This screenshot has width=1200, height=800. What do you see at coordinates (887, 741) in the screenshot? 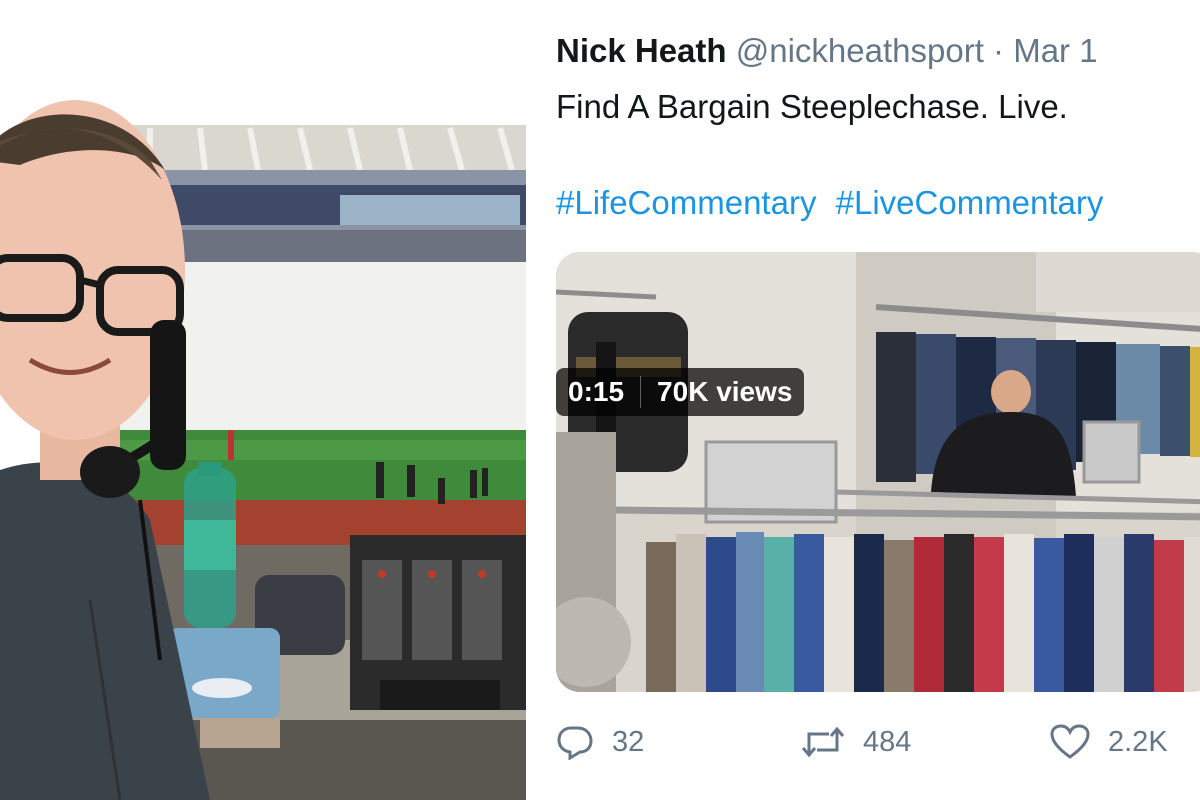
I see `retweet-count: 484` at bounding box center [887, 741].